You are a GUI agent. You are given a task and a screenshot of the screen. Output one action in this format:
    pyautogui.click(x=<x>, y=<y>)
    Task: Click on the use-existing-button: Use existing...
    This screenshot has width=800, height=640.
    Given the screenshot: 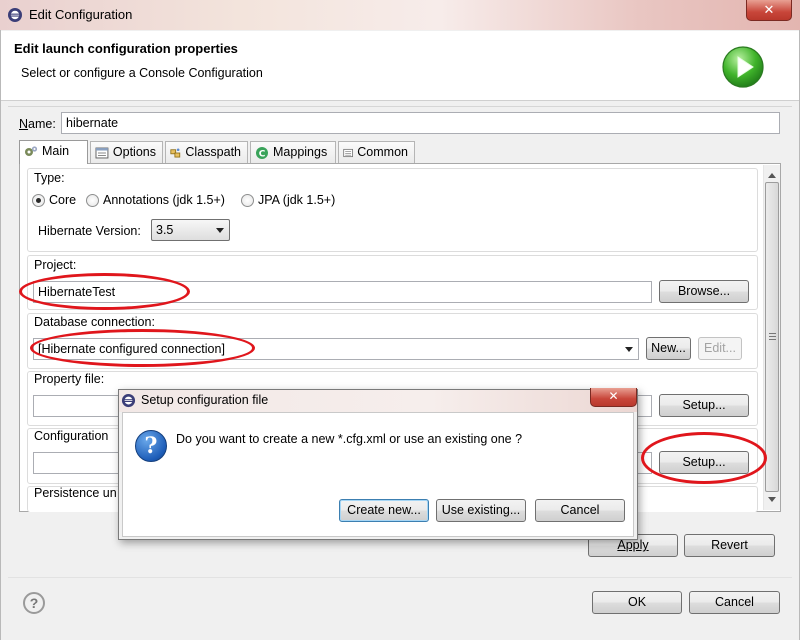 What is the action you would take?
    pyautogui.click(x=481, y=510)
    